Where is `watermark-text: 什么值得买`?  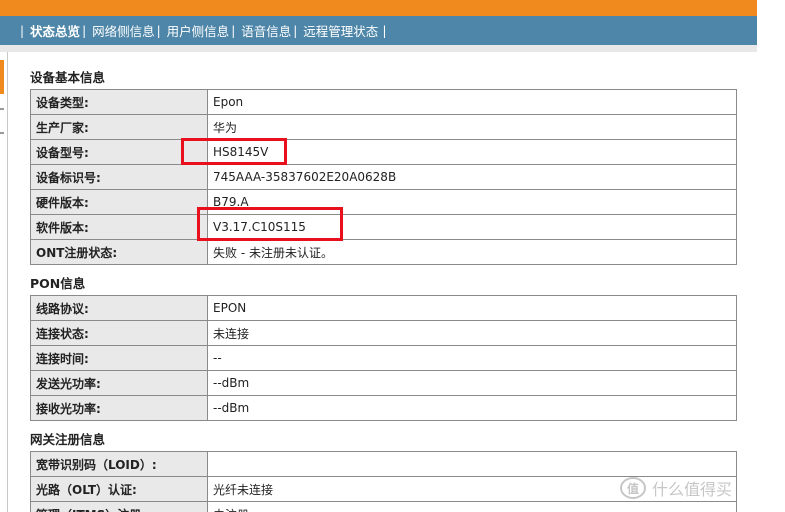 watermark-text: 什么值得买 is located at coordinates (692, 489).